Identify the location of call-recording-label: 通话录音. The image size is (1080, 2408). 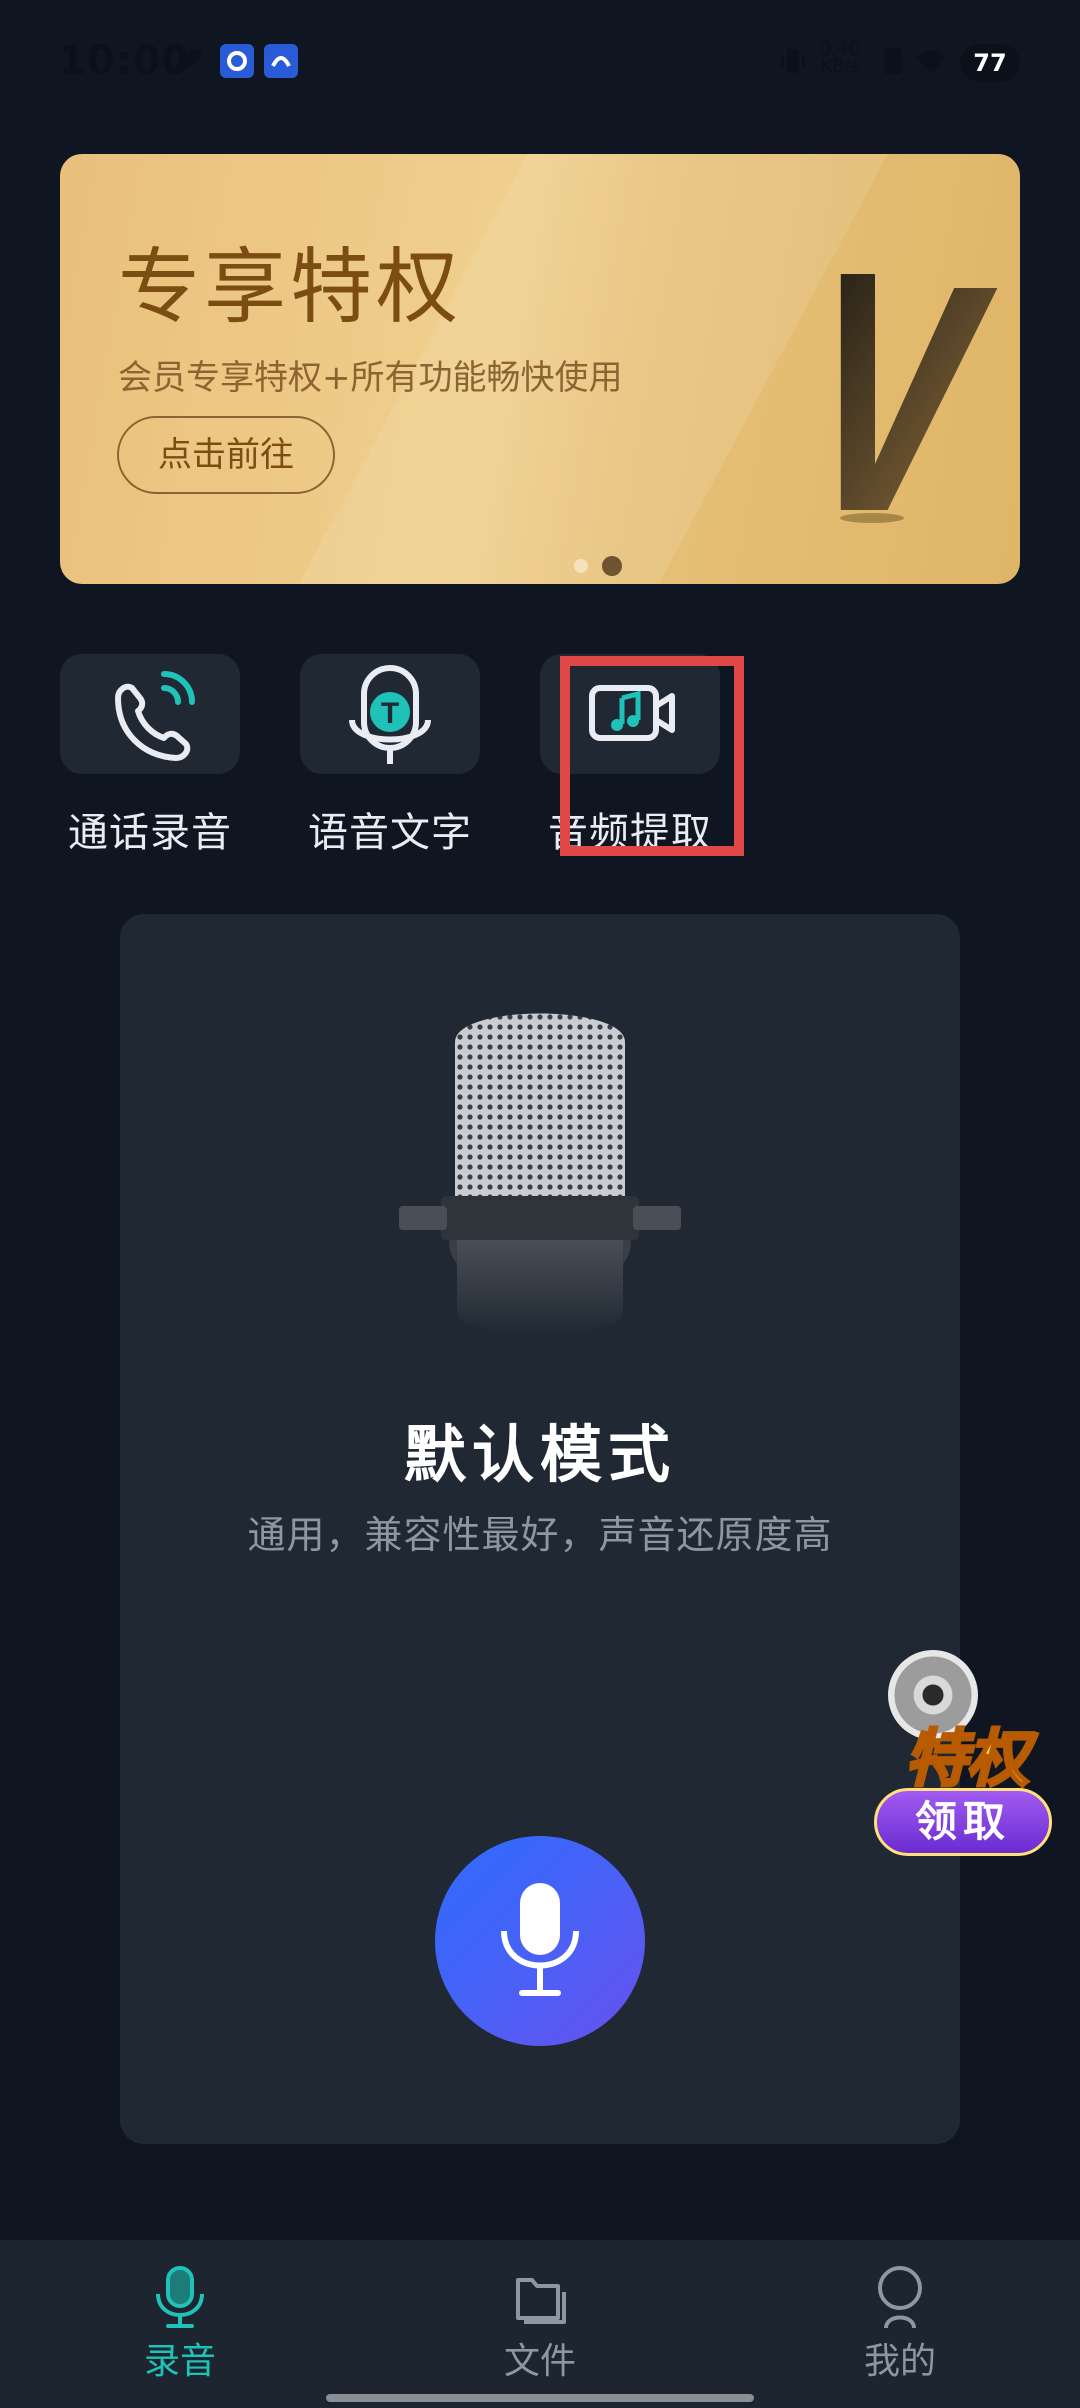
(150, 833).